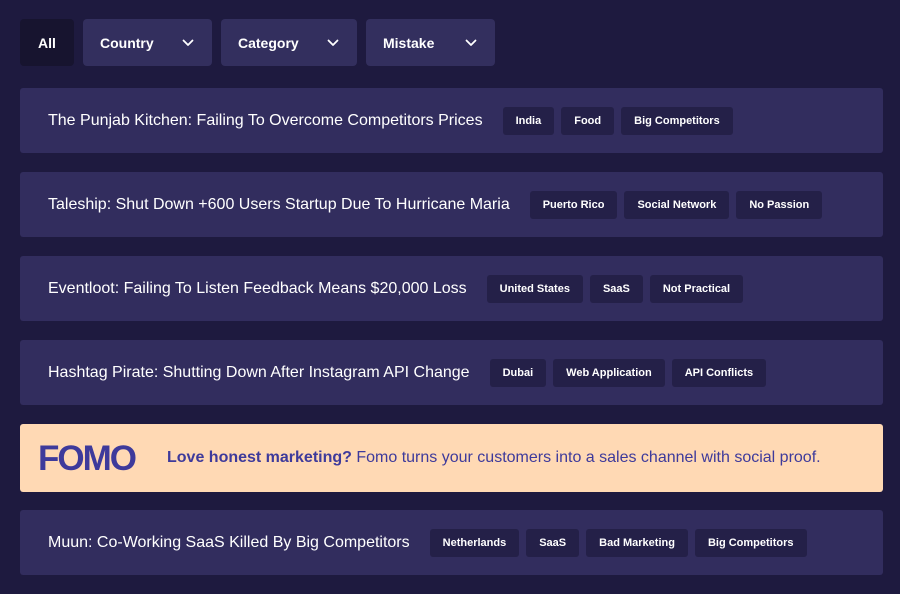 This screenshot has width=900, height=594. I want to click on tag-list: Puerto Rico Social Network No Passion, so click(679, 204).